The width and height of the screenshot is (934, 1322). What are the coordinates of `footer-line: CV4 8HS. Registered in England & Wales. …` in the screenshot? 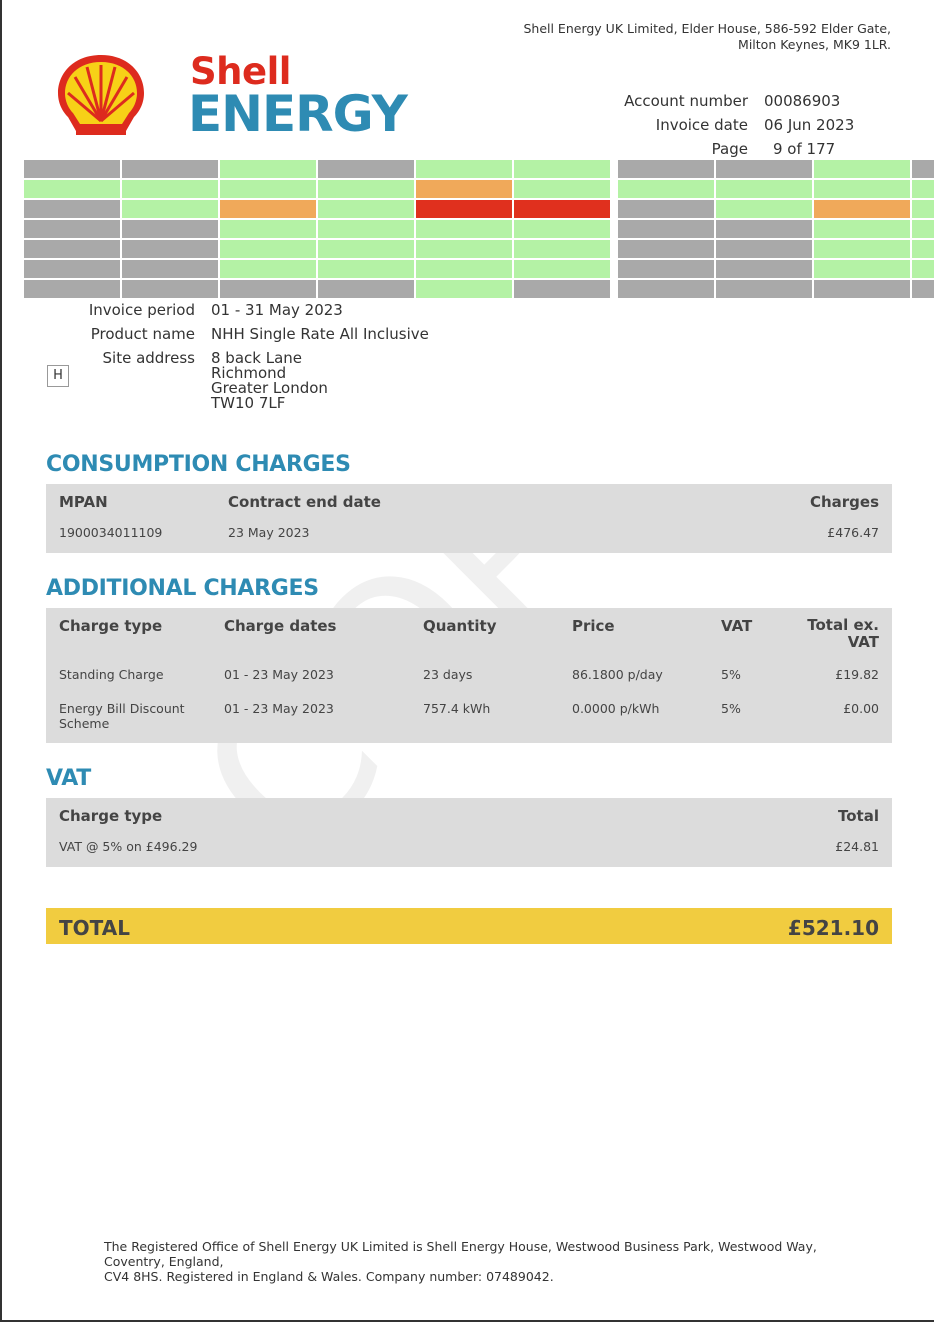 It's located at (329, 1276).